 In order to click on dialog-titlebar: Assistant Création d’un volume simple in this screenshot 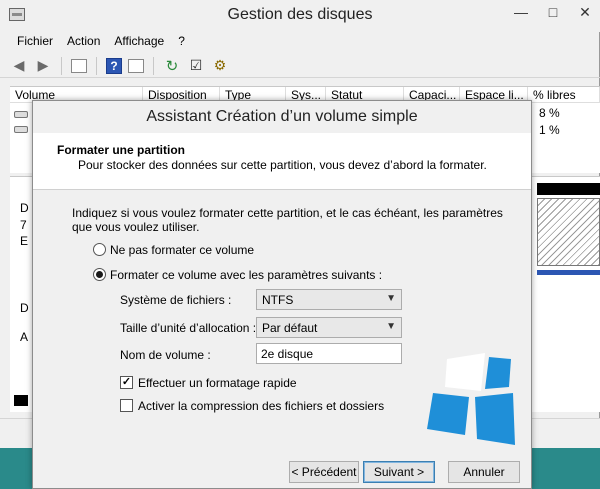, I will do `click(282, 117)`.